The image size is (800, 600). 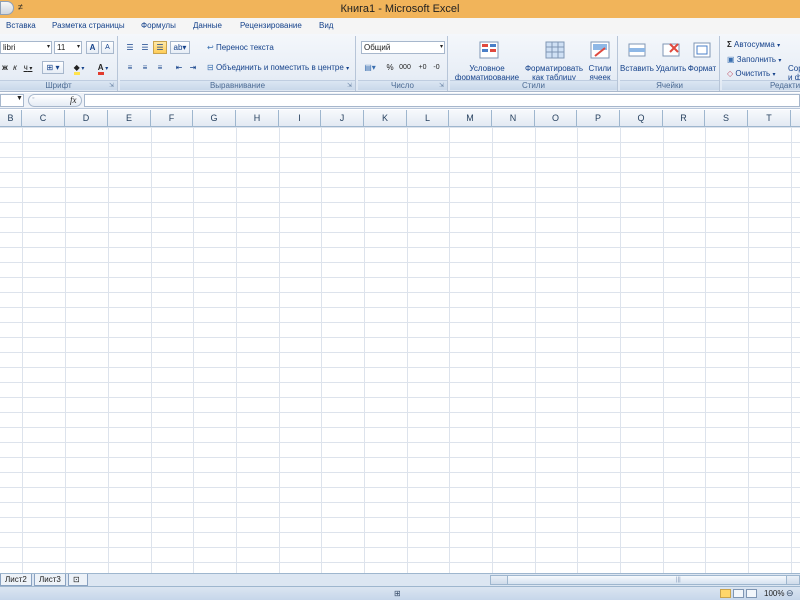 What do you see at coordinates (702, 50) in the screenshot?
I see `format-cells-icon` at bounding box center [702, 50].